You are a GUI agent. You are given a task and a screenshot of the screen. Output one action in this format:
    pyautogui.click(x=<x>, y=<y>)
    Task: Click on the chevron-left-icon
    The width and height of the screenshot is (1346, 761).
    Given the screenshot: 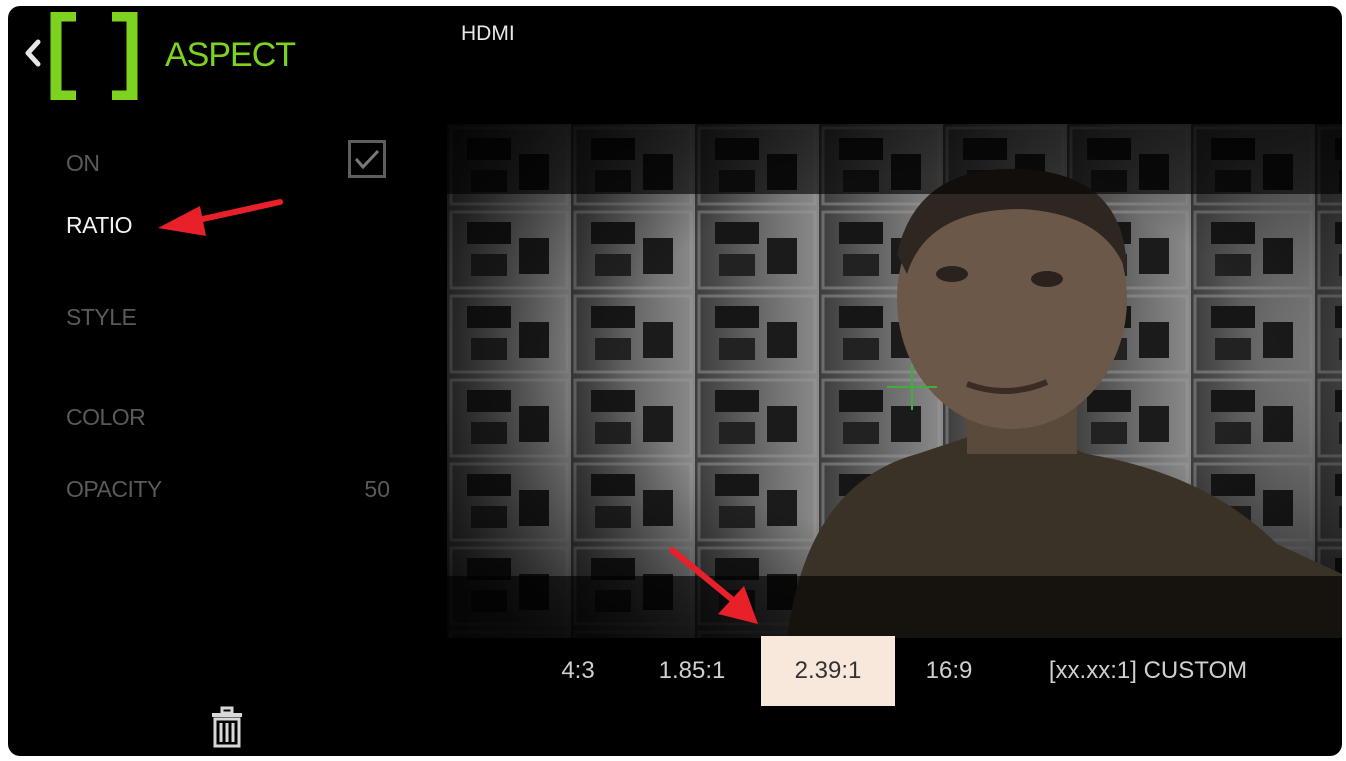 What is the action you would take?
    pyautogui.click(x=33, y=53)
    